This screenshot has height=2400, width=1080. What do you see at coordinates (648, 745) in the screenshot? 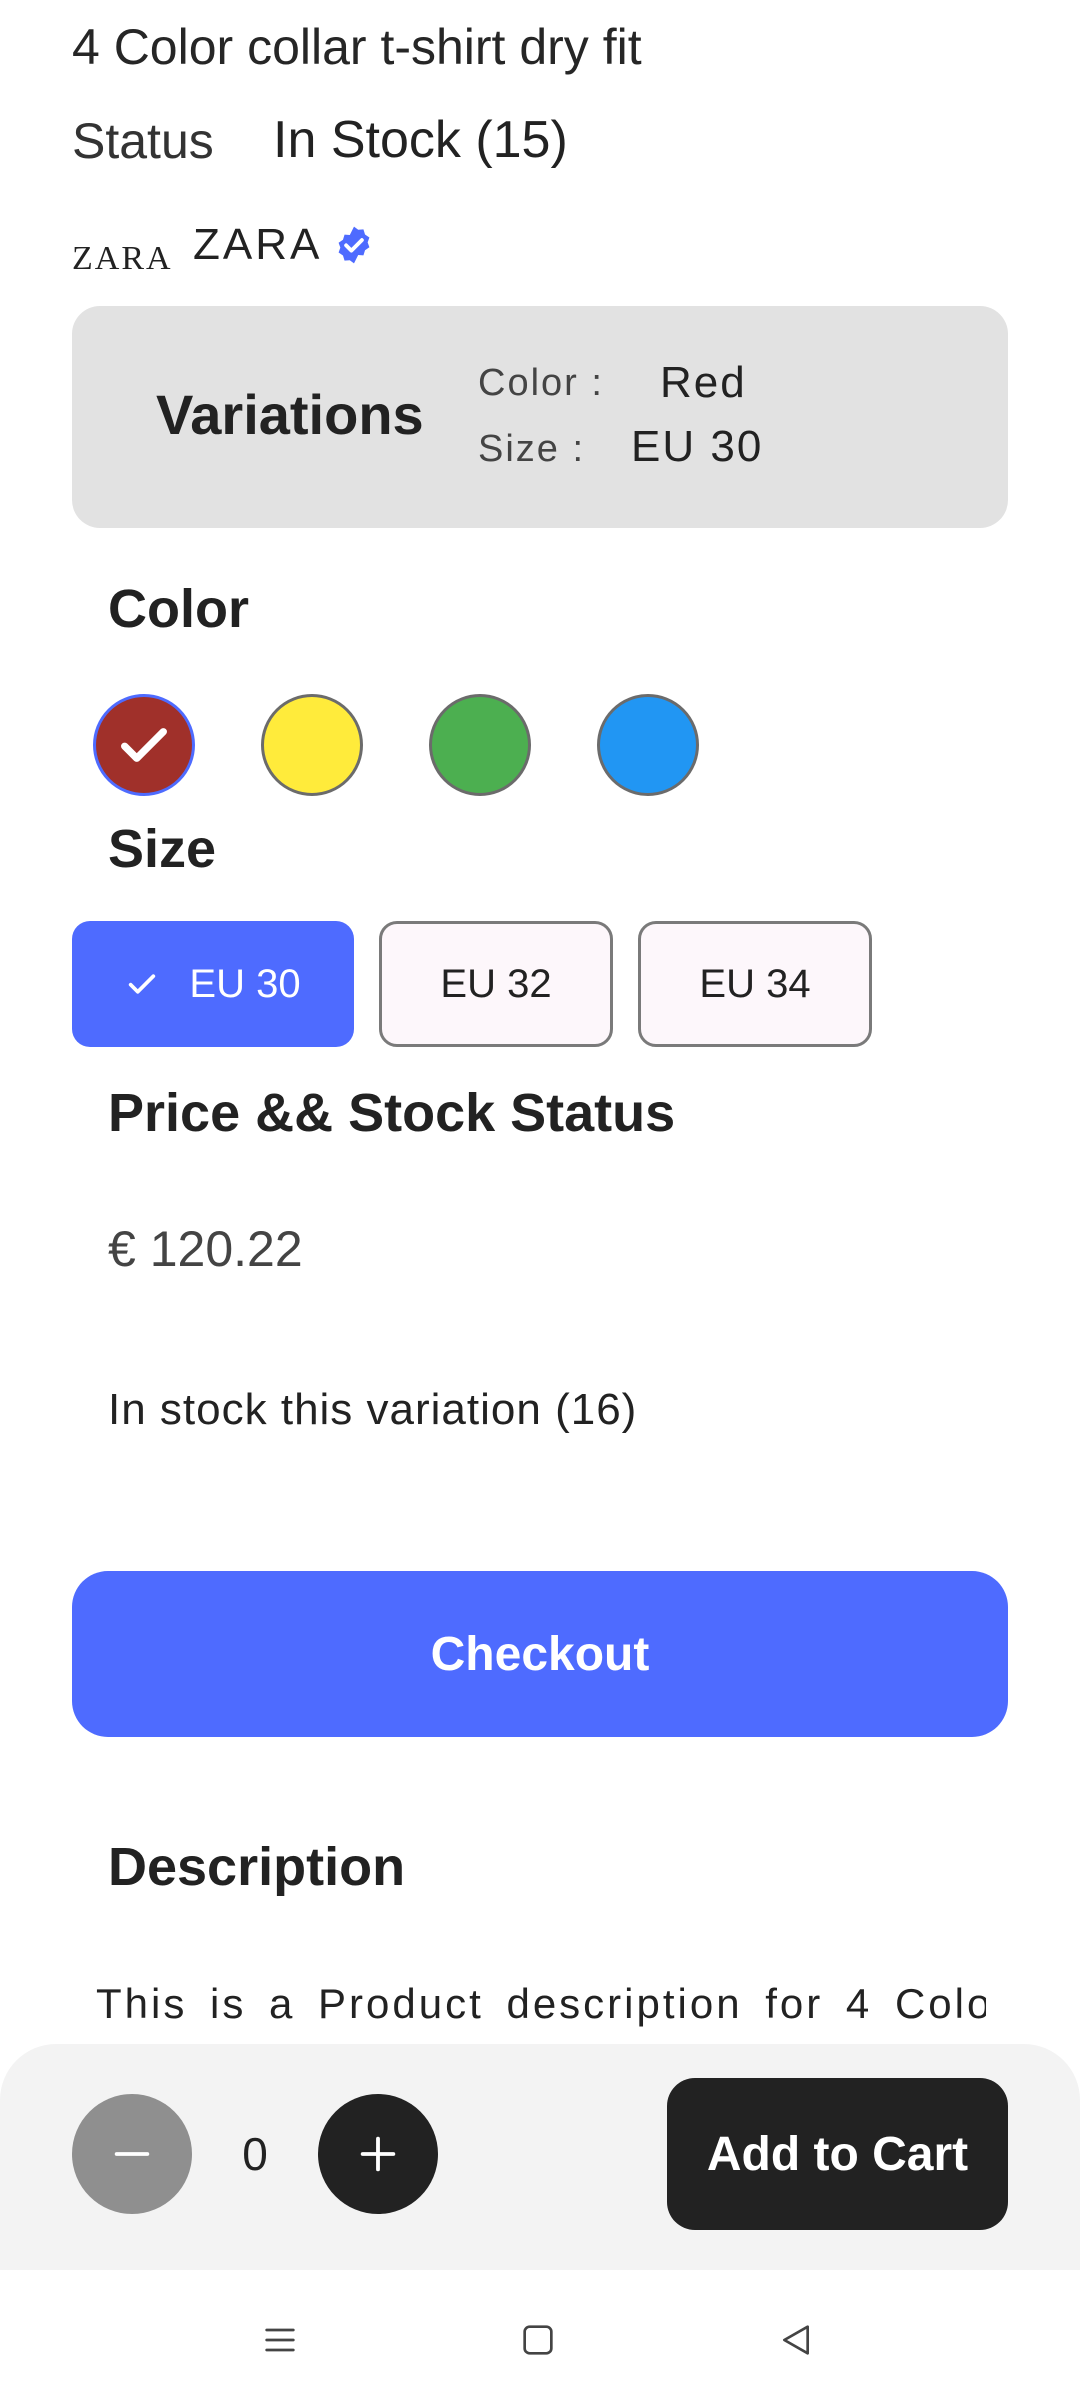
I see `color-swatch-blue` at bounding box center [648, 745].